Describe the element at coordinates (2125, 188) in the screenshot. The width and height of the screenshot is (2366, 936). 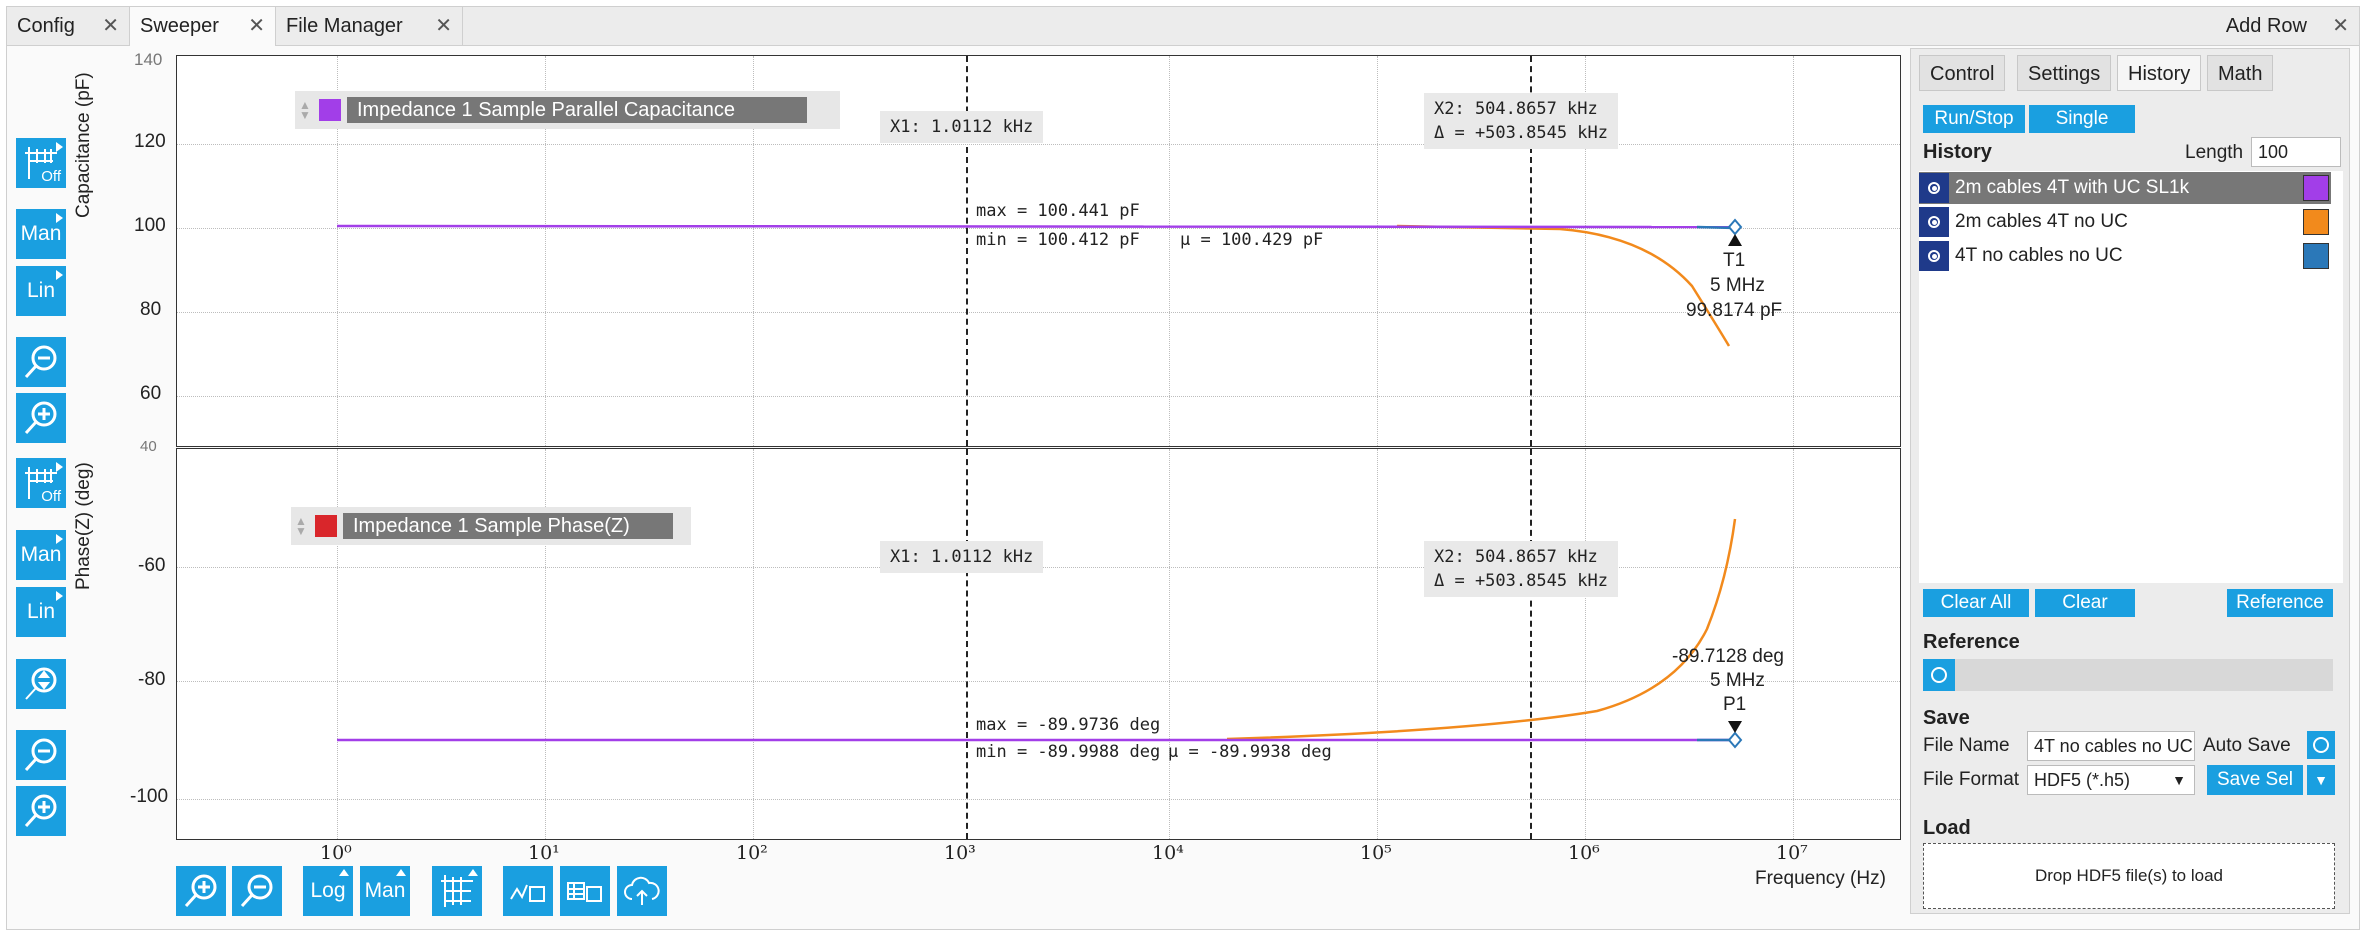
I see `history-item: 2m cables 4T with UC SL1k` at that location.